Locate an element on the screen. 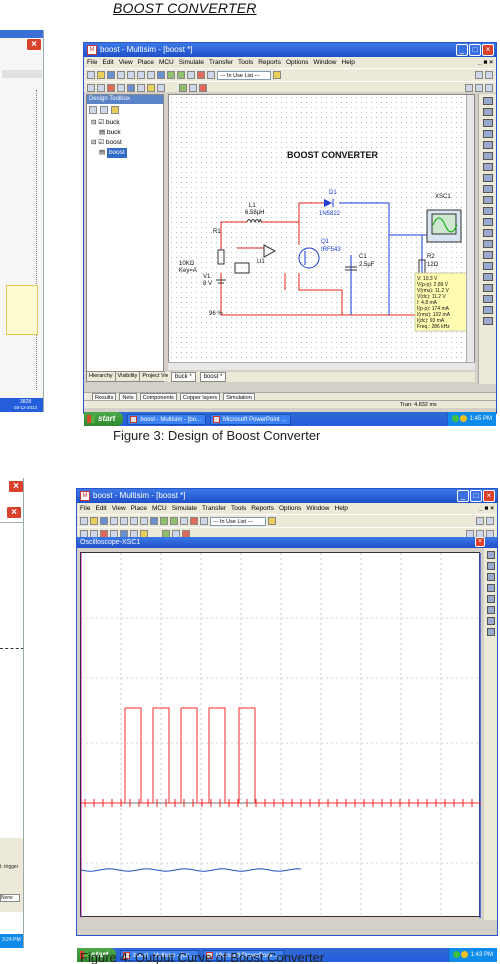 Image resolution: width=500 pixels, height=964 pixels. canvas-horizontal-scrollbar is located at coordinates (321, 366).